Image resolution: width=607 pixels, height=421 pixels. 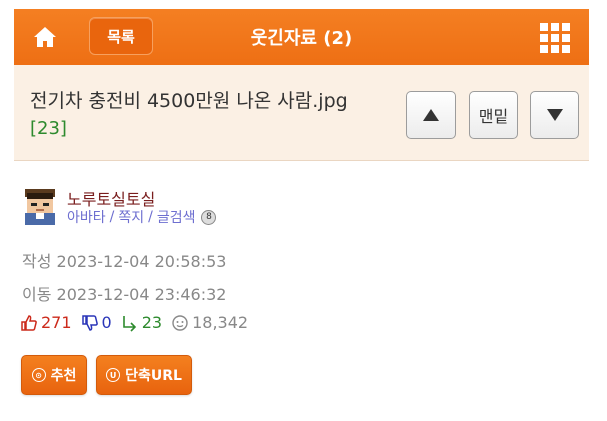 I want to click on thumbs-down-icon, so click(x=89, y=322).